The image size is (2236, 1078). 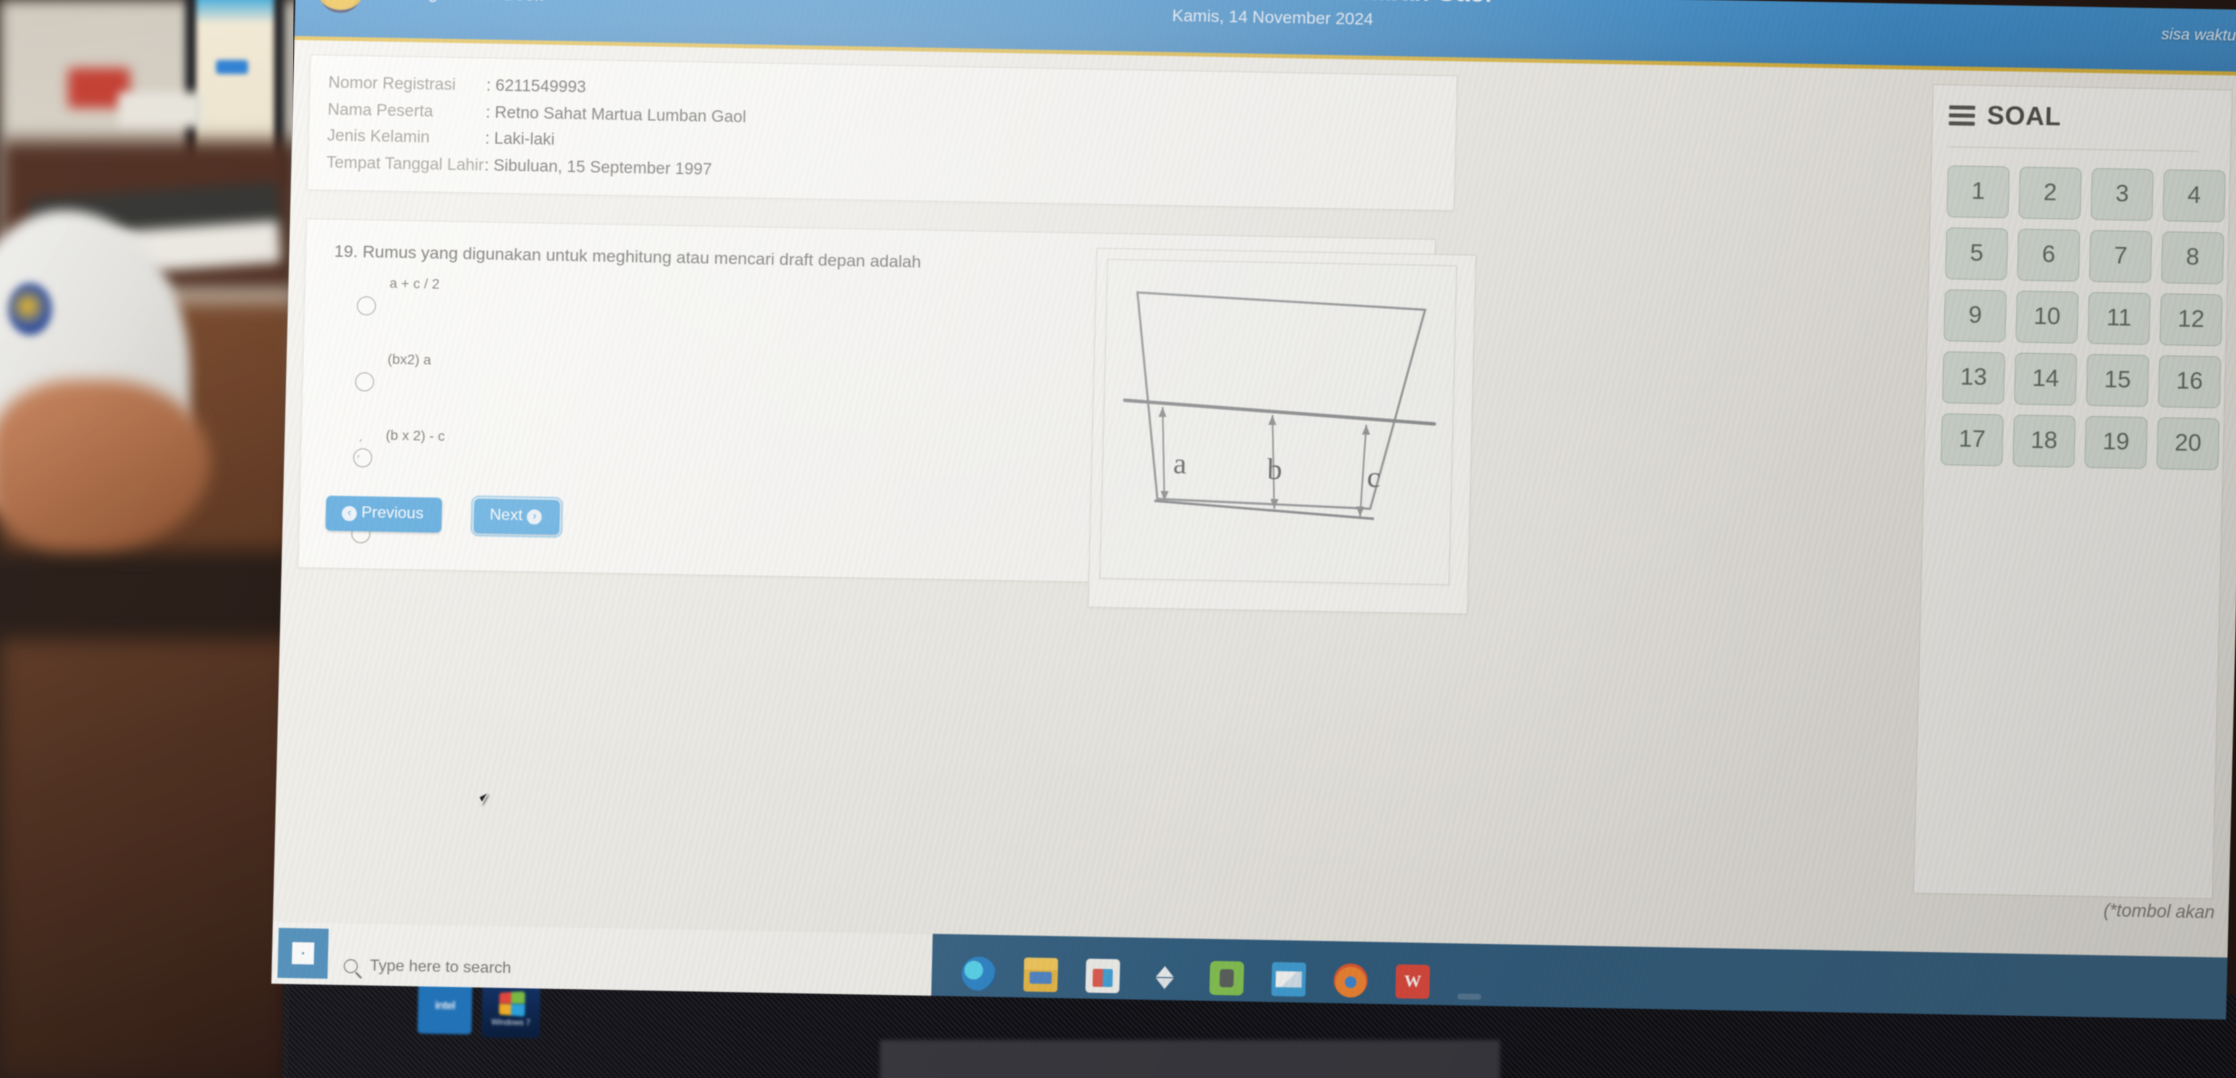 What do you see at coordinates (488, 798) in the screenshot?
I see `mouse-cursor` at bounding box center [488, 798].